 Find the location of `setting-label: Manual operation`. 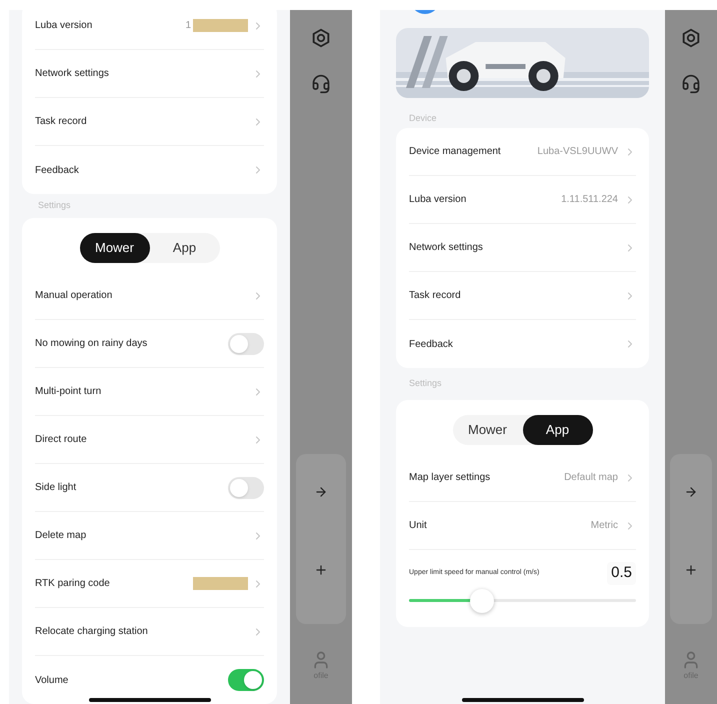

setting-label: Manual operation is located at coordinates (74, 296).